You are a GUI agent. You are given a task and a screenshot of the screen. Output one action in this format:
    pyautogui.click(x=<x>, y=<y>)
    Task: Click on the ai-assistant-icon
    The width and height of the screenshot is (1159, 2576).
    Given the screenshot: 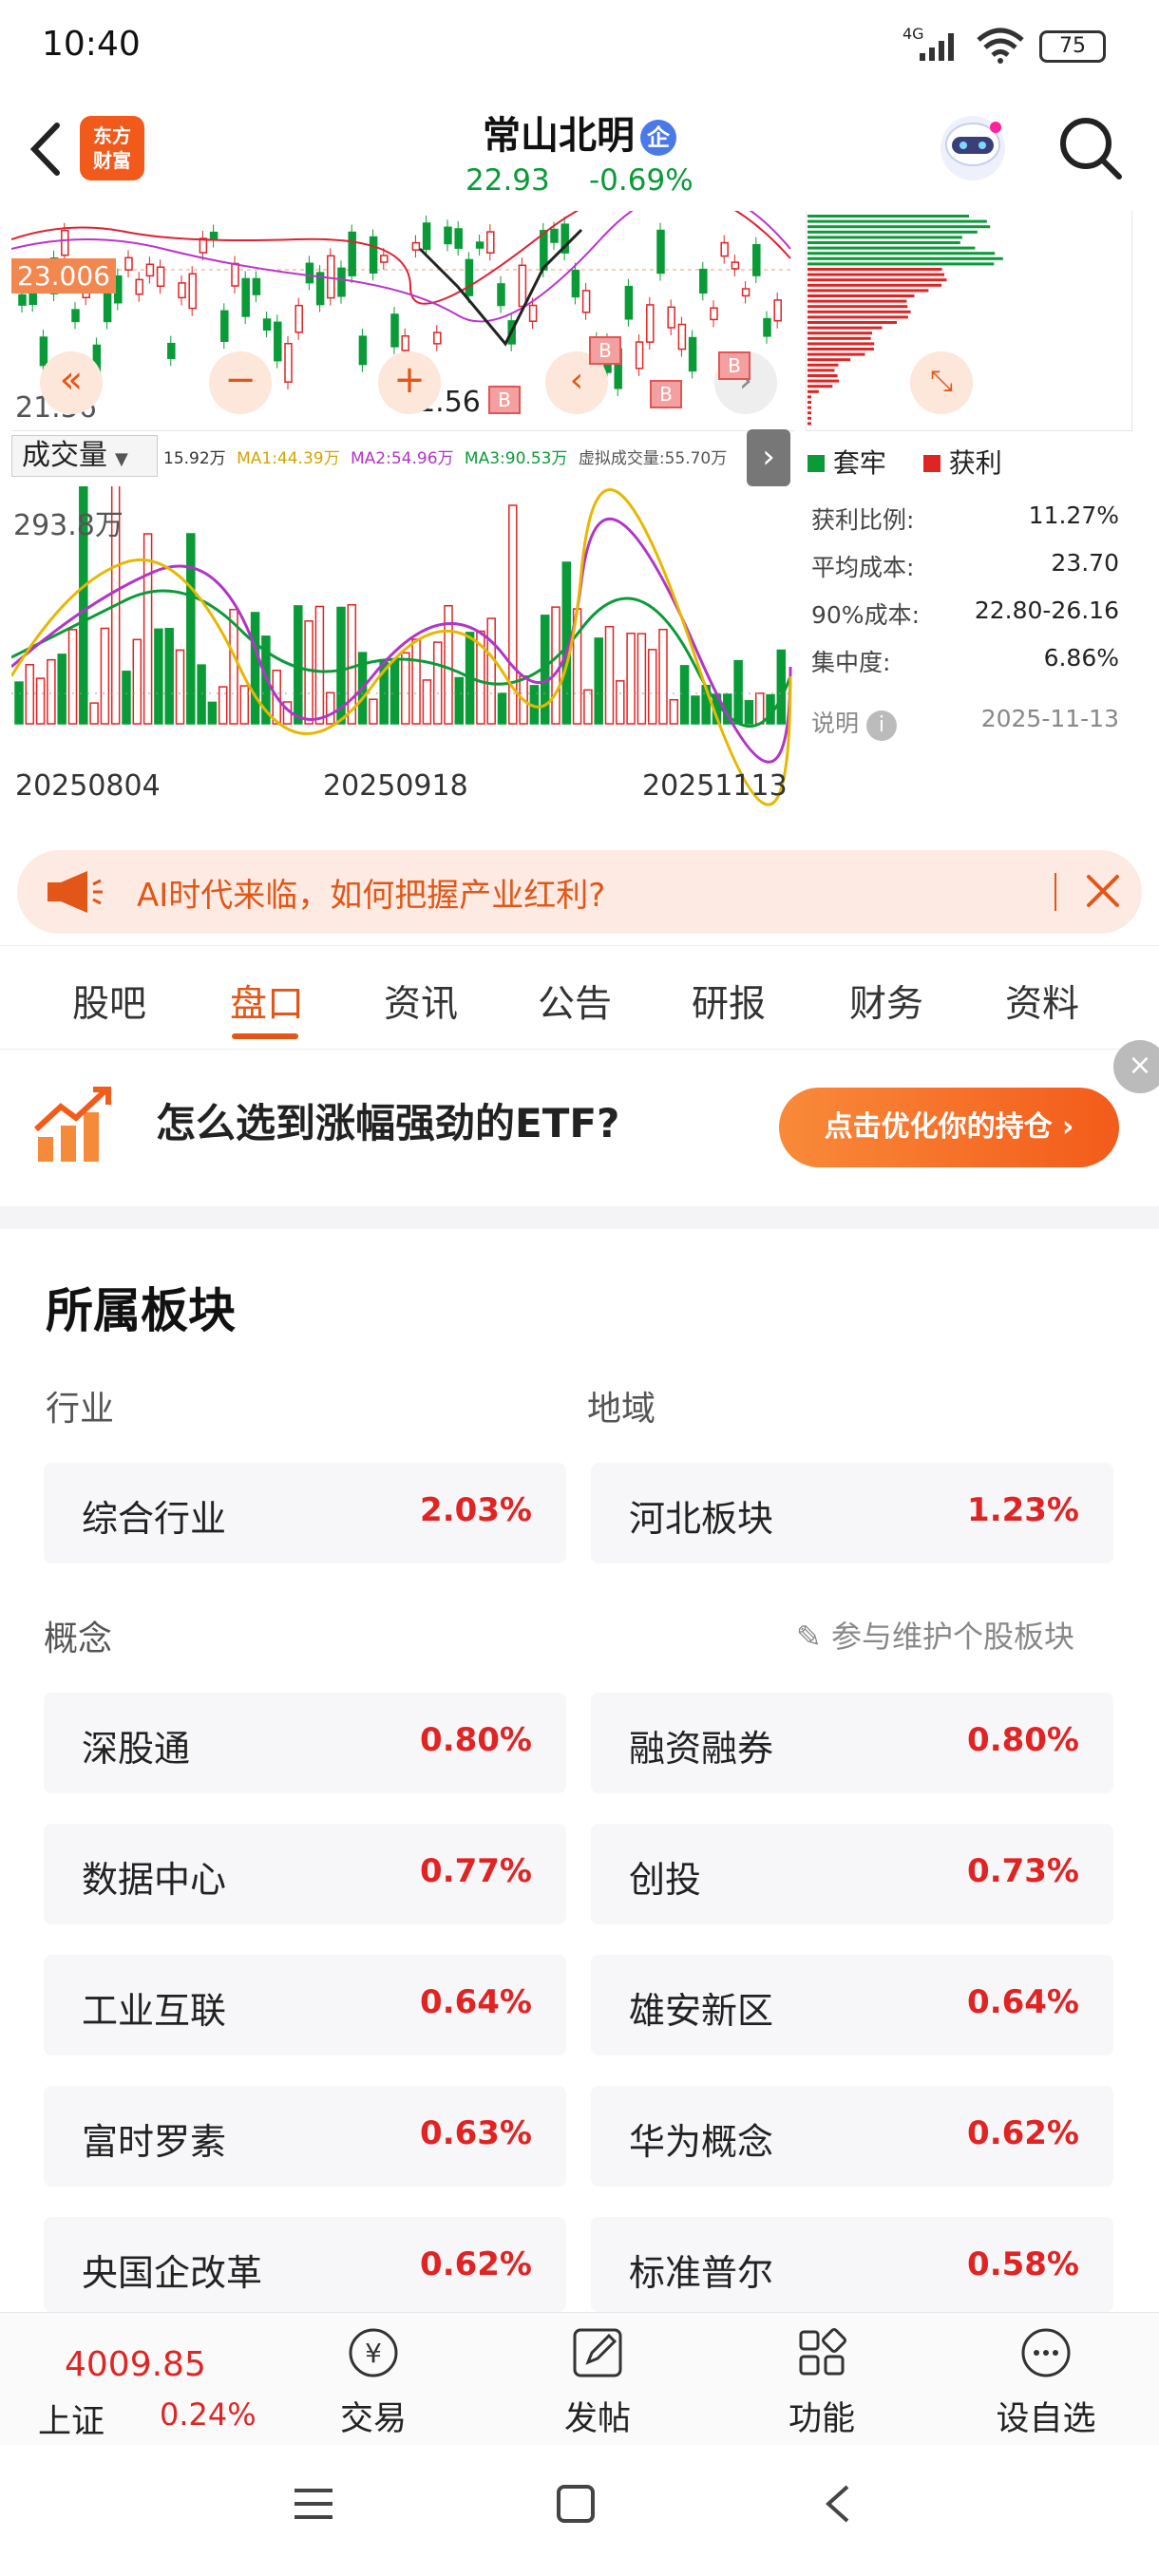 What is the action you would take?
    pyautogui.click(x=973, y=146)
    